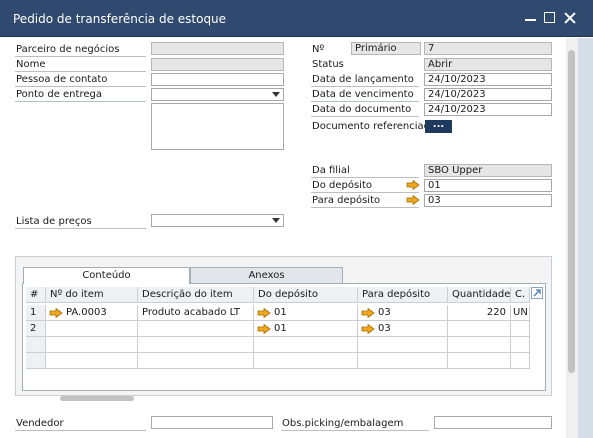 This screenshot has height=438, width=593. Describe the element at coordinates (531, 18) in the screenshot. I see `minimize-icon` at that location.